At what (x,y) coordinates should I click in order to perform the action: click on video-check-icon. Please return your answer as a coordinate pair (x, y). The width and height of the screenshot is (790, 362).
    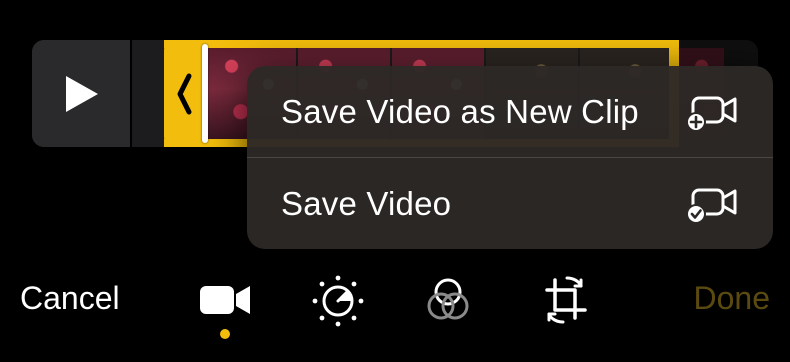
    Looking at the image, I should click on (711, 206).